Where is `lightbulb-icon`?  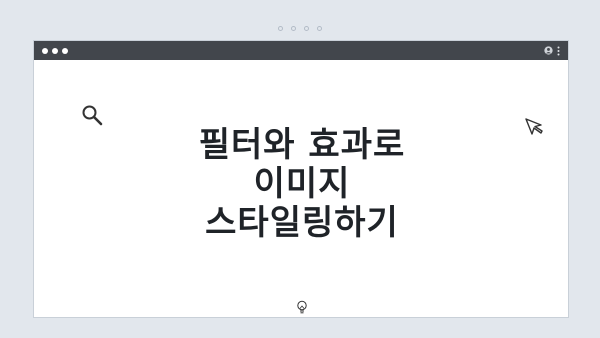 lightbulb-icon is located at coordinates (302, 309).